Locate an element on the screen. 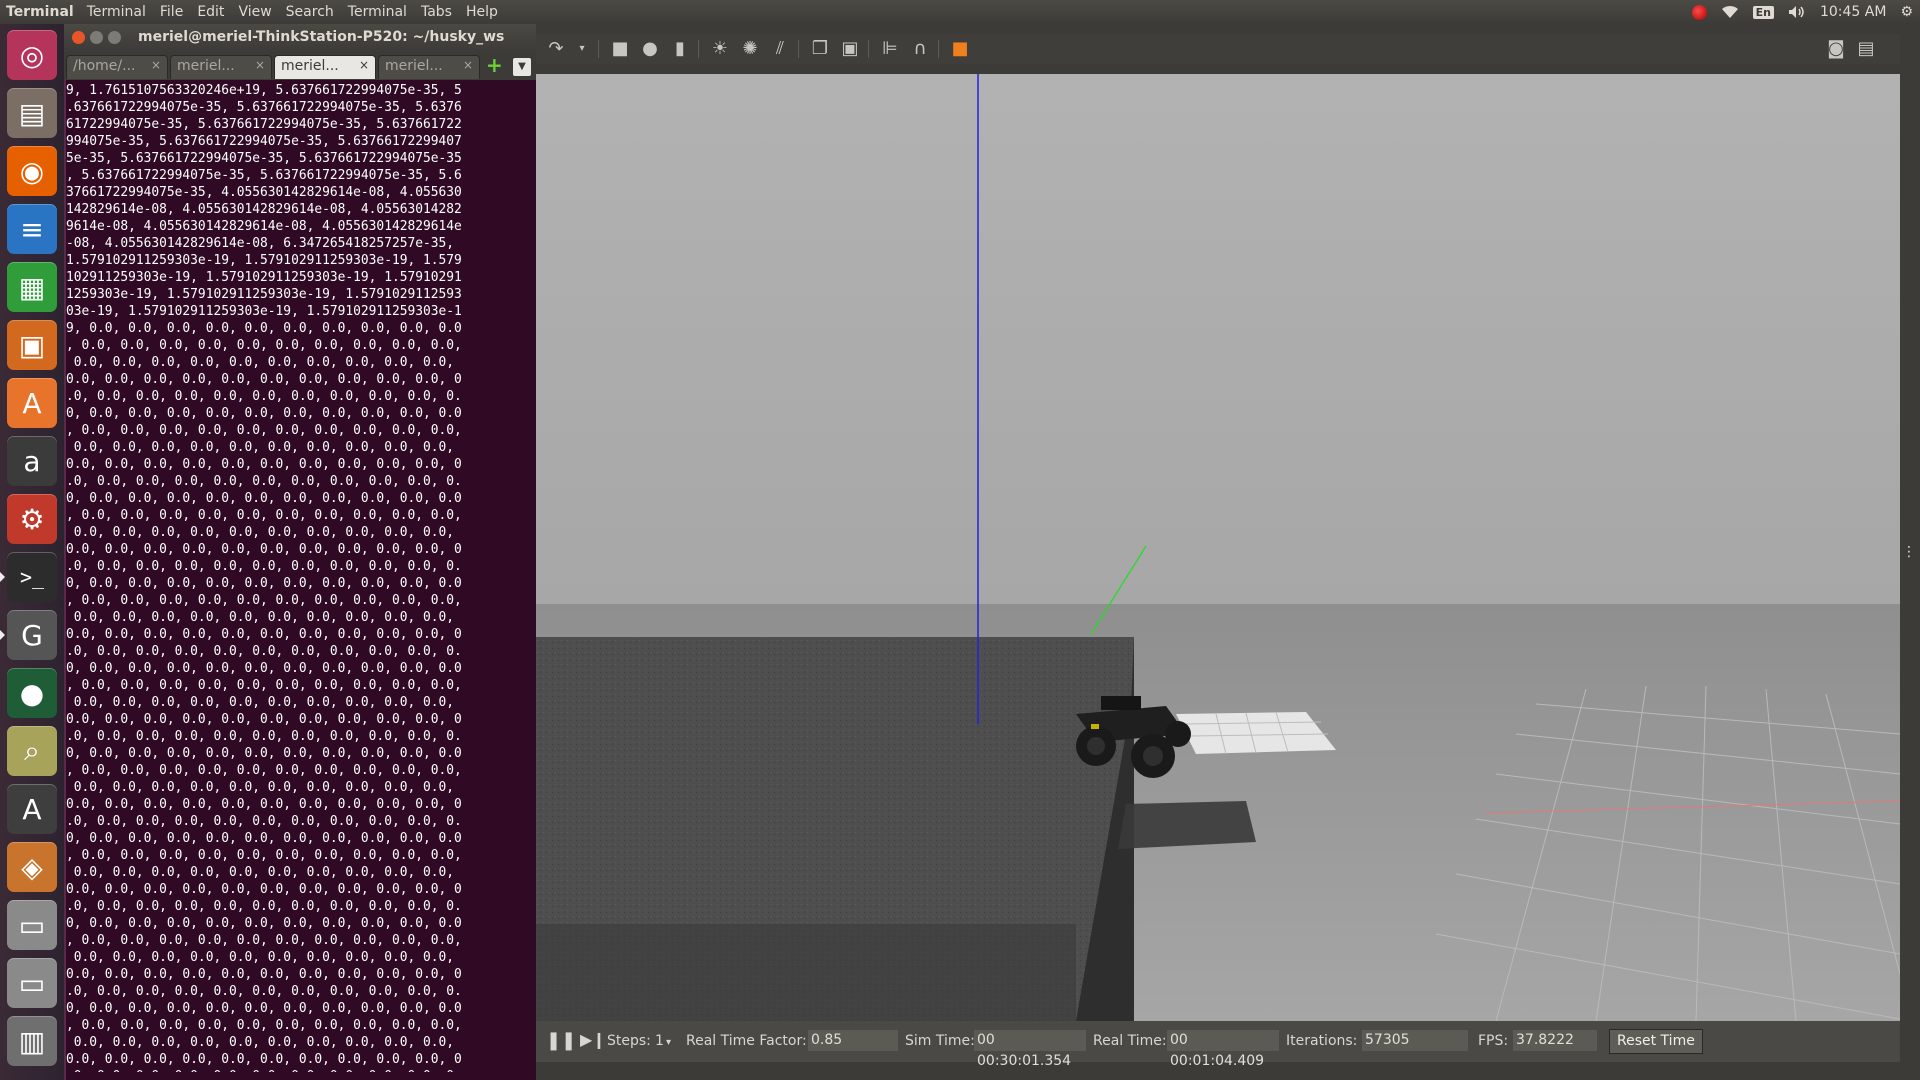  sim-time-label: Sim Time: is located at coordinates (940, 1041).